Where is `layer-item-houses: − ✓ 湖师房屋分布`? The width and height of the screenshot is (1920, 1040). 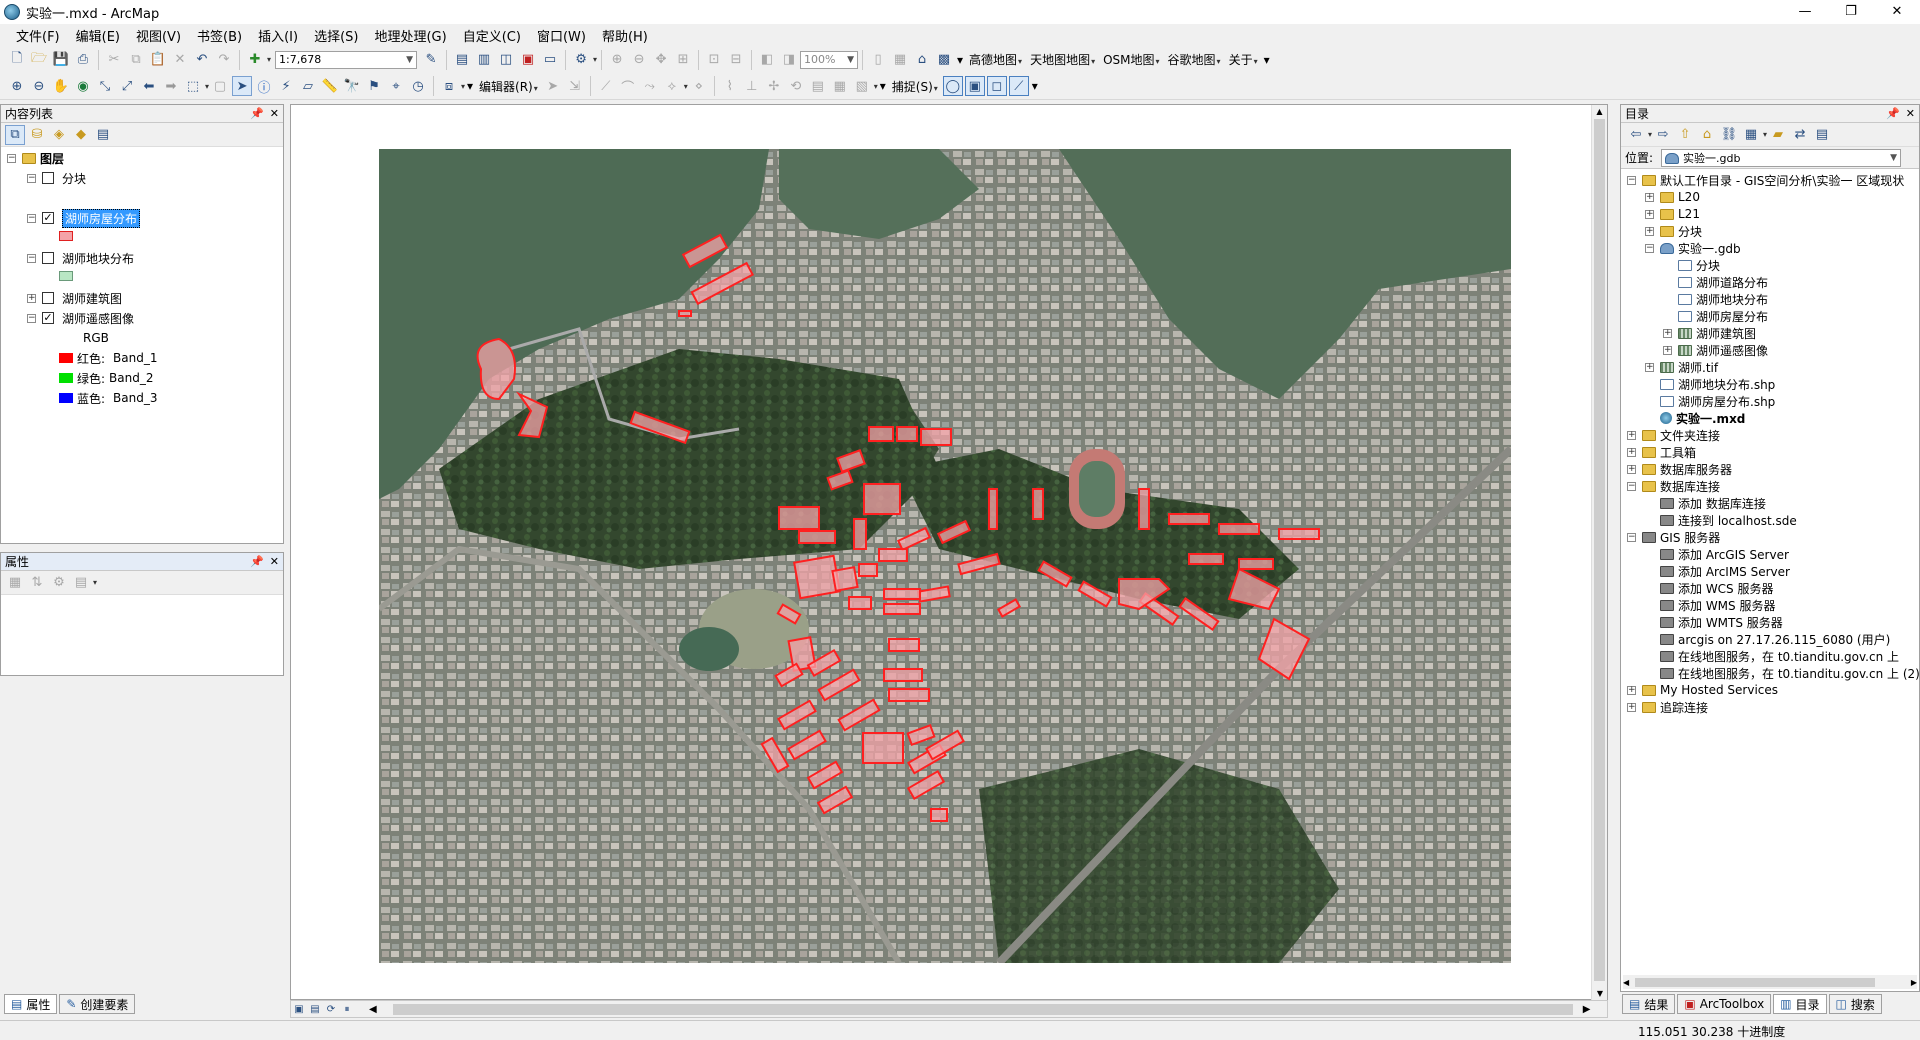
layer-item-houses: − ✓ 湖师房屋分布 is located at coordinates (84, 218).